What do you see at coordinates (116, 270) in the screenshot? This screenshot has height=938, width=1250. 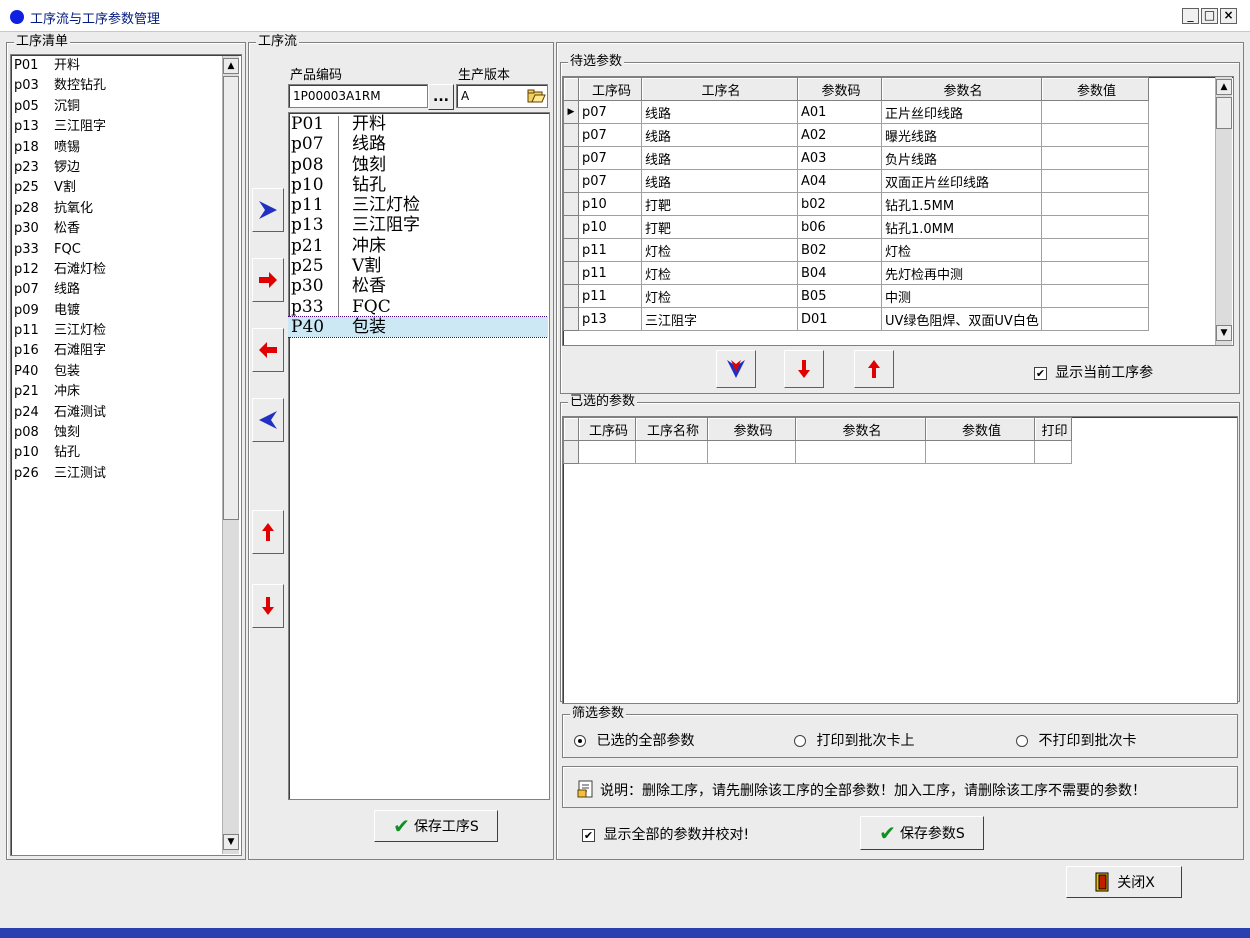 I see `list-item: p12 石滩灯检` at bounding box center [116, 270].